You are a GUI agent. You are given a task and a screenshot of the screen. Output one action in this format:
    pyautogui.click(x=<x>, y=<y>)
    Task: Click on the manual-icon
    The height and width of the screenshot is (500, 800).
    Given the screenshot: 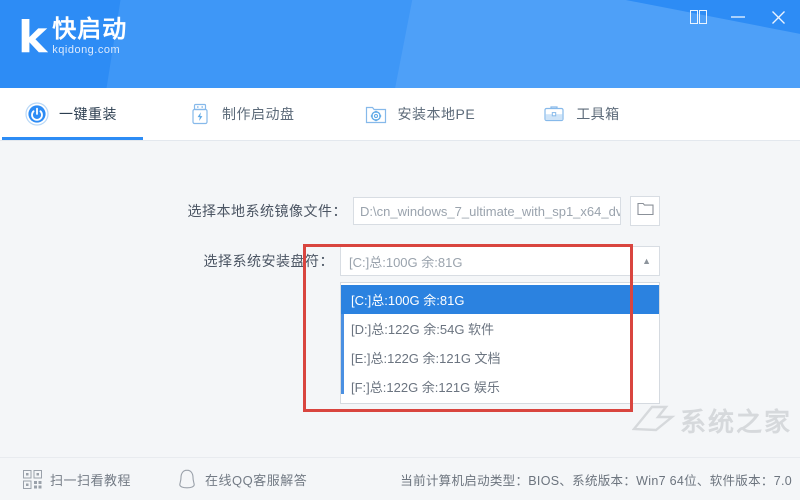 What is the action you would take?
    pyautogui.click(x=698, y=17)
    